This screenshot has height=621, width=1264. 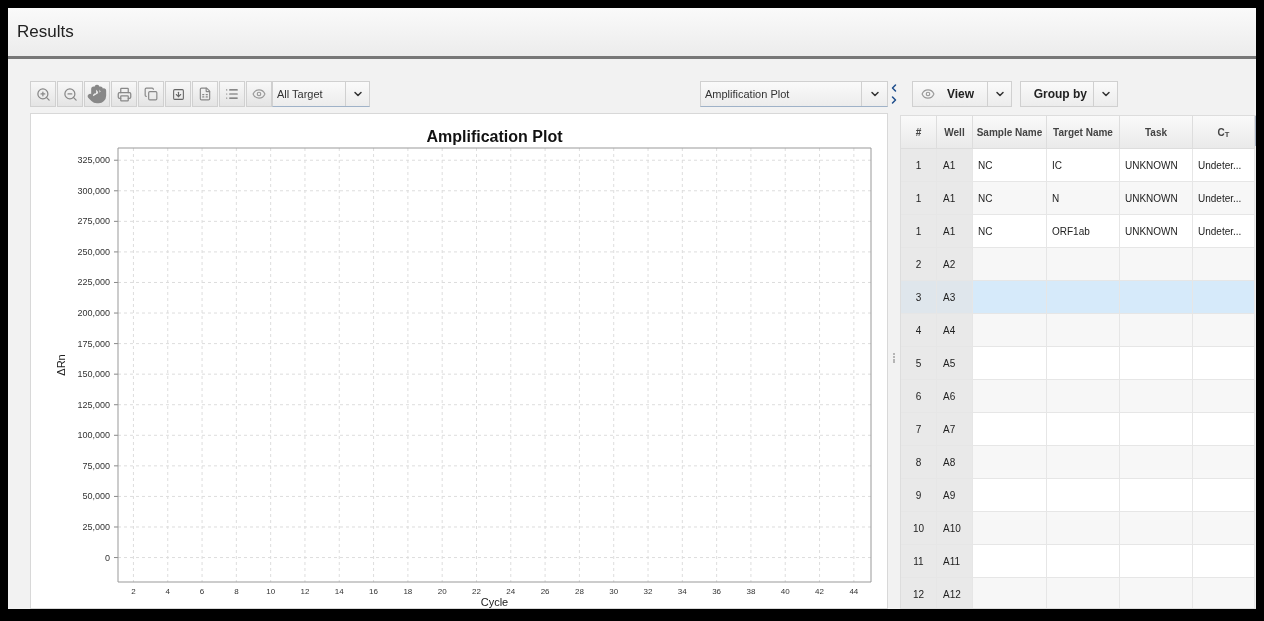 What do you see at coordinates (820, 591) in the screenshot?
I see `x-tick-label: 42` at bounding box center [820, 591].